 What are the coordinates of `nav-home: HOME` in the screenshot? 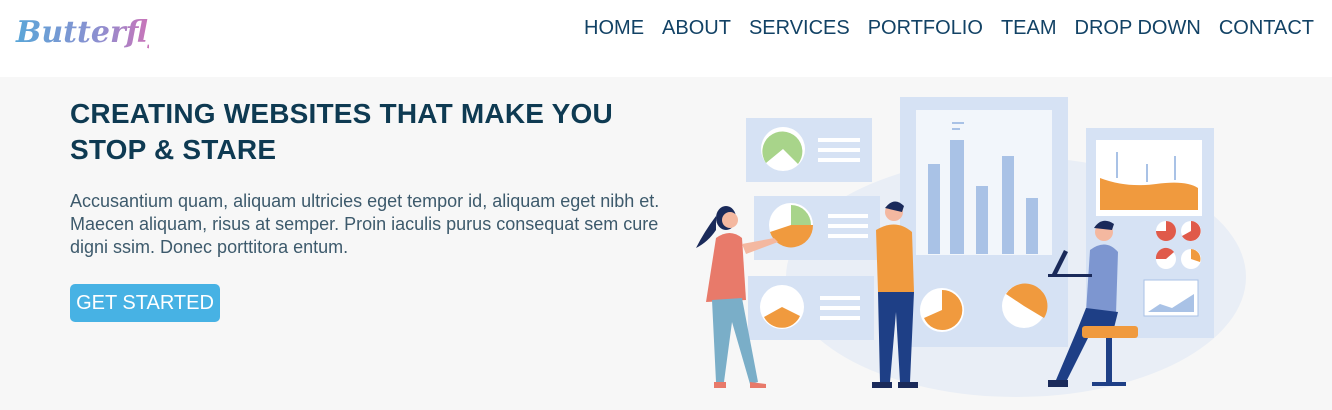 It's located at (614, 28).